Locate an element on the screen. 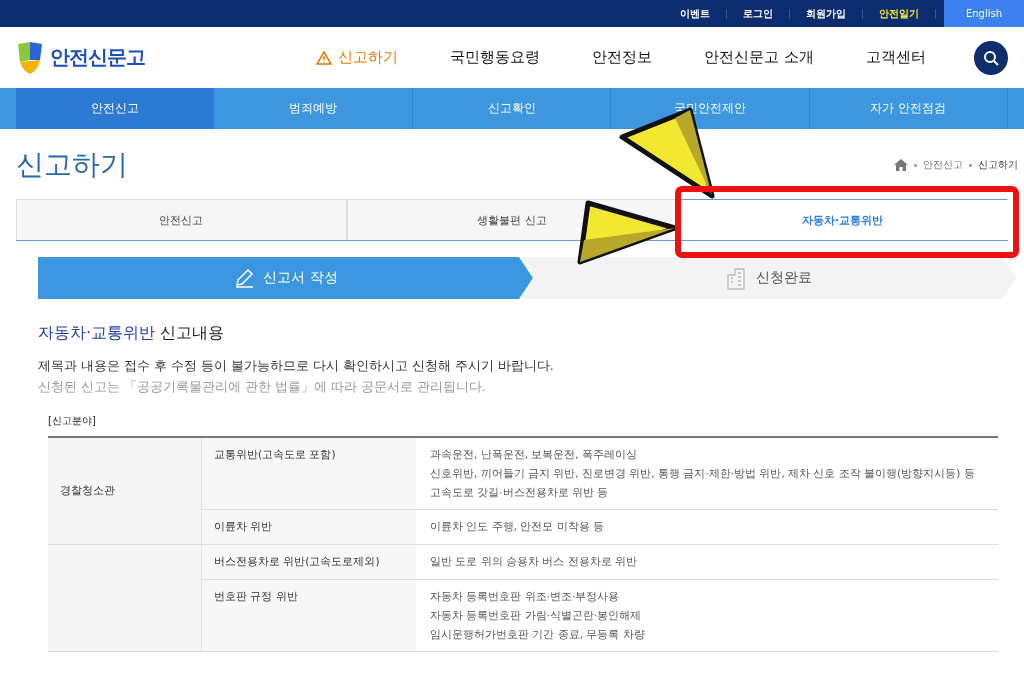 This screenshot has height=673, width=1024. group-cell: 경찰청소관 is located at coordinates (125, 491).